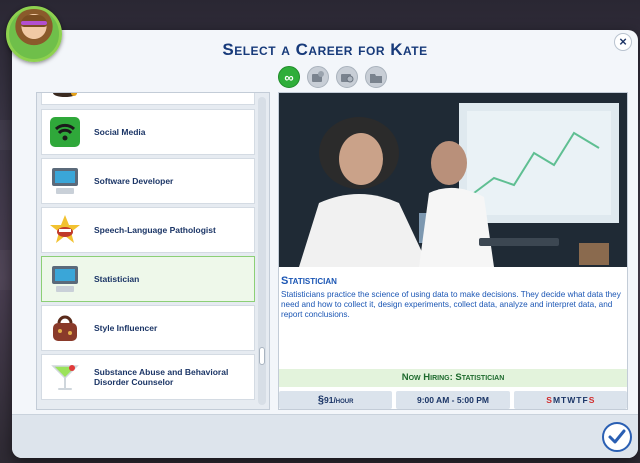 This screenshot has height=463, width=640. I want to click on confirm-button, so click(617, 437).